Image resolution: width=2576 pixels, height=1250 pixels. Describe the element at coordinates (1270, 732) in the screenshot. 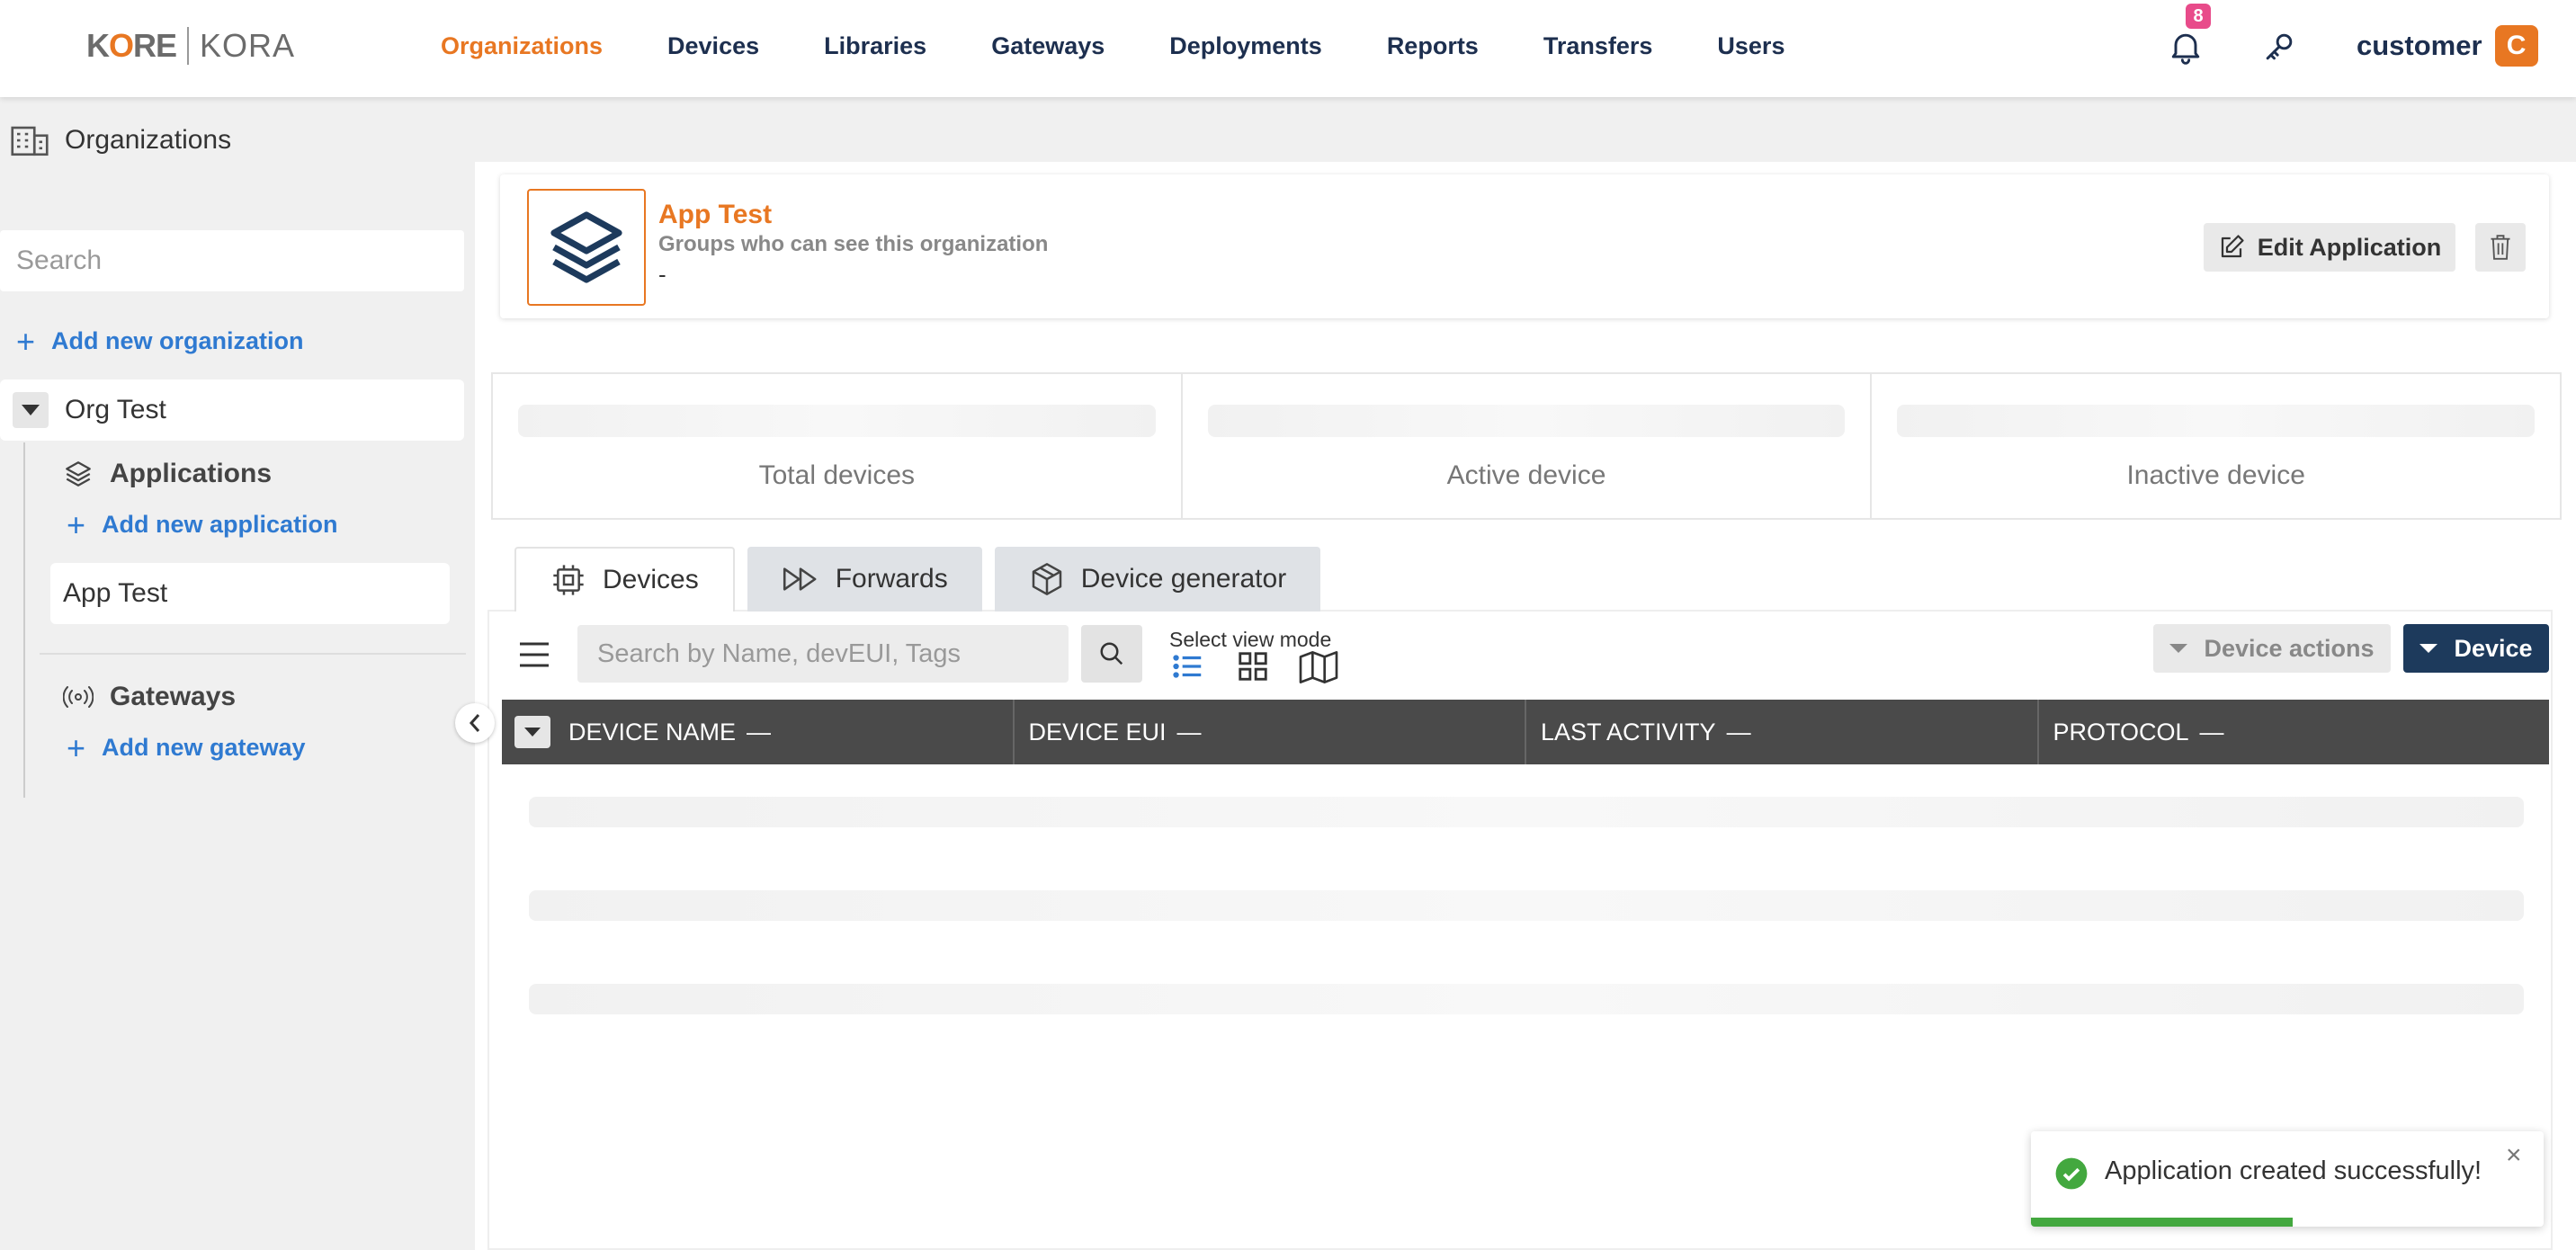

I see `col-device-eui: DEVICE EUI —` at that location.